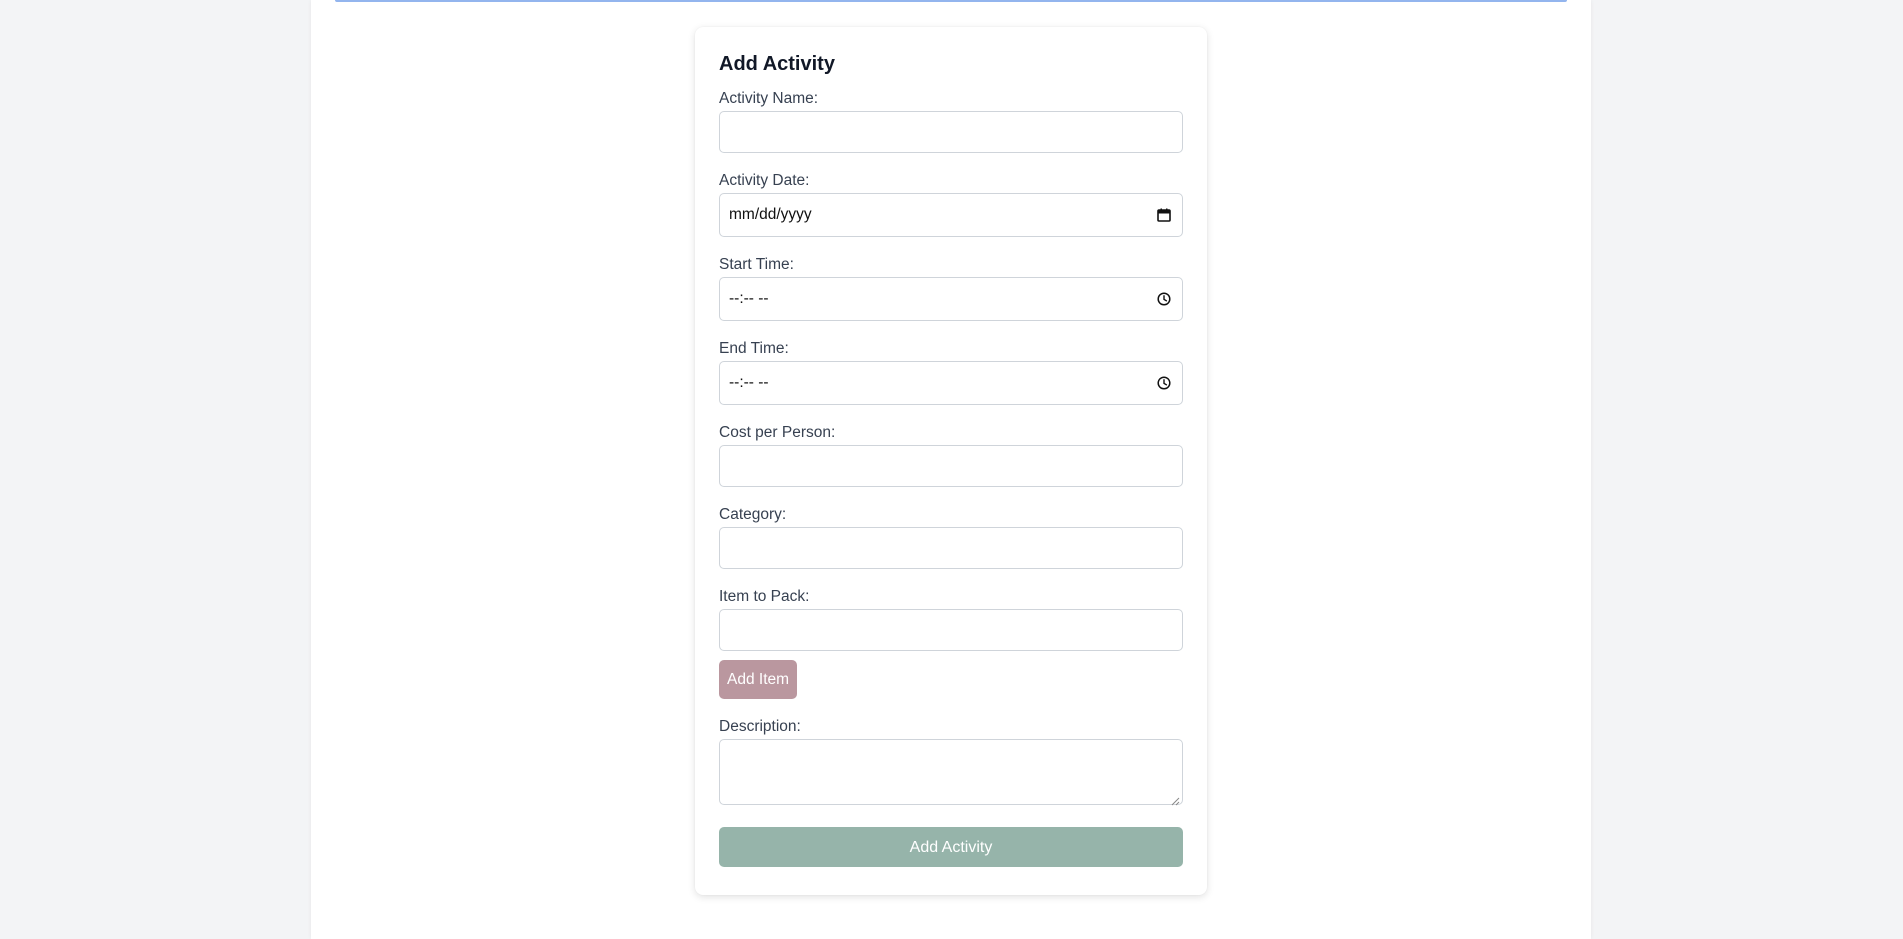 The width and height of the screenshot is (1903, 939). What do you see at coordinates (770, 214) in the screenshot?
I see `activity-date-placeholder: mm/dd/yyyy` at bounding box center [770, 214].